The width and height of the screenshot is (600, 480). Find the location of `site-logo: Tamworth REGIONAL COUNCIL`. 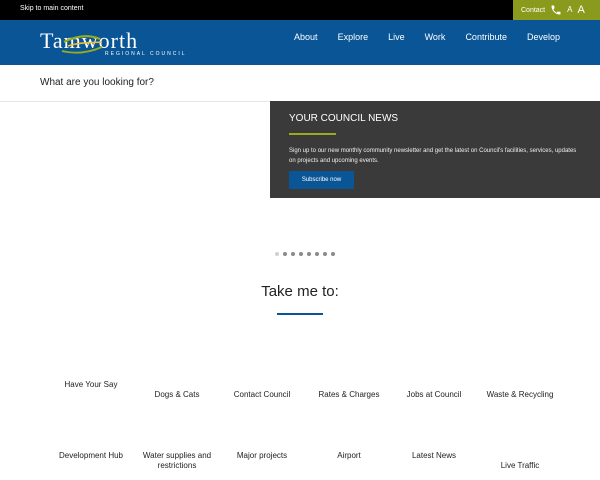

site-logo: Tamworth REGIONAL COUNCIL is located at coordinates (127, 44).